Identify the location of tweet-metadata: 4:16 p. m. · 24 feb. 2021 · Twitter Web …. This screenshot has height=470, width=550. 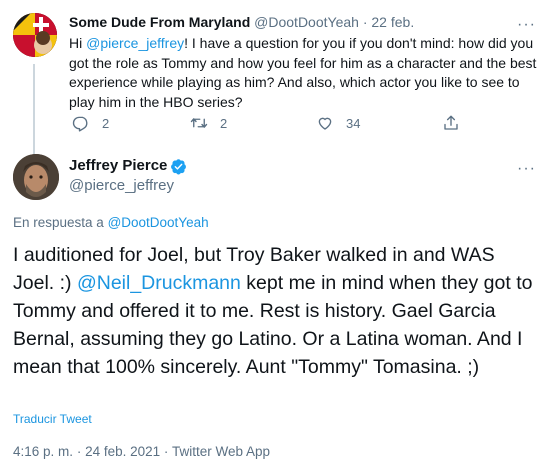
(141, 452).